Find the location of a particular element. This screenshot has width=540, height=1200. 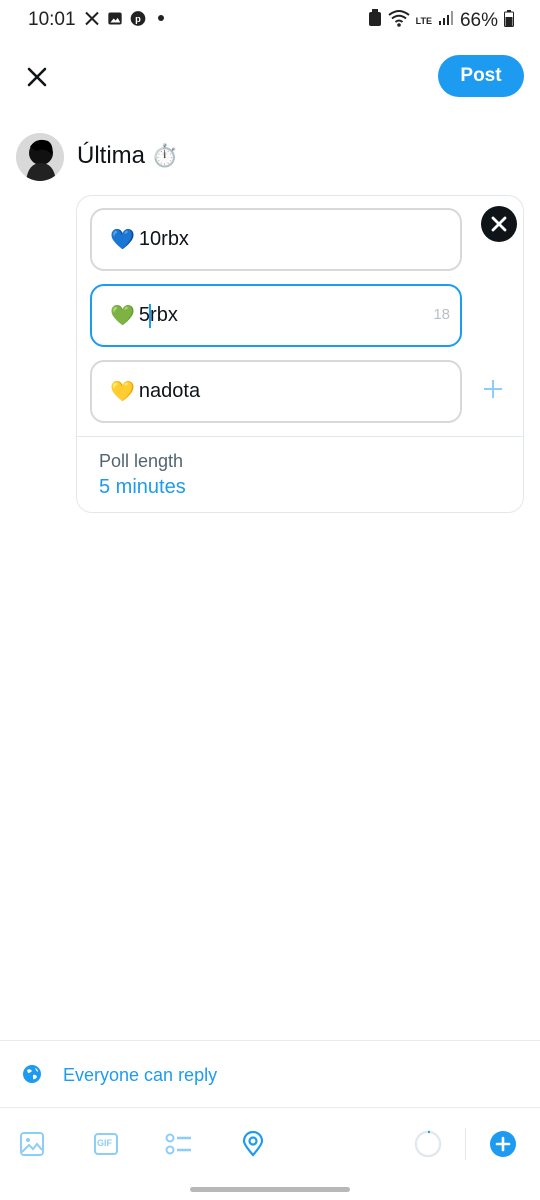

close-button is located at coordinates (37, 77).